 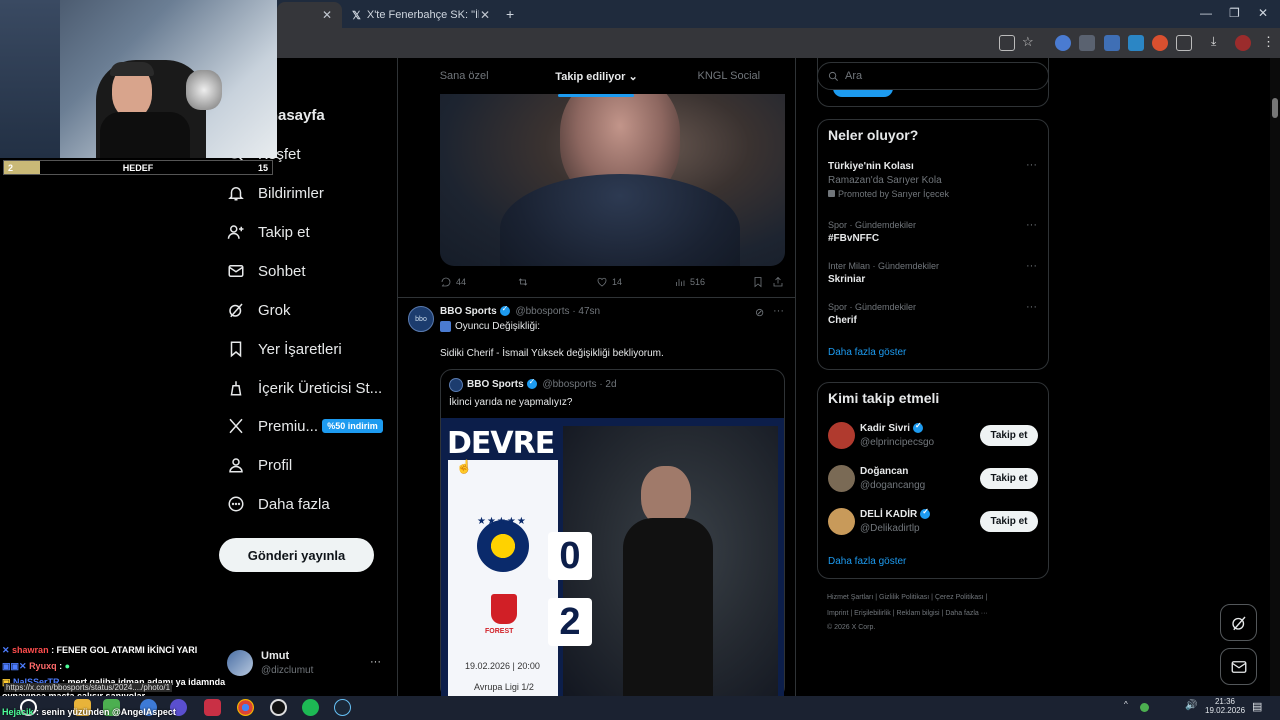 What do you see at coordinates (1206, 13) in the screenshot?
I see `minimize-button: —` at bounding box center [1206, 13].